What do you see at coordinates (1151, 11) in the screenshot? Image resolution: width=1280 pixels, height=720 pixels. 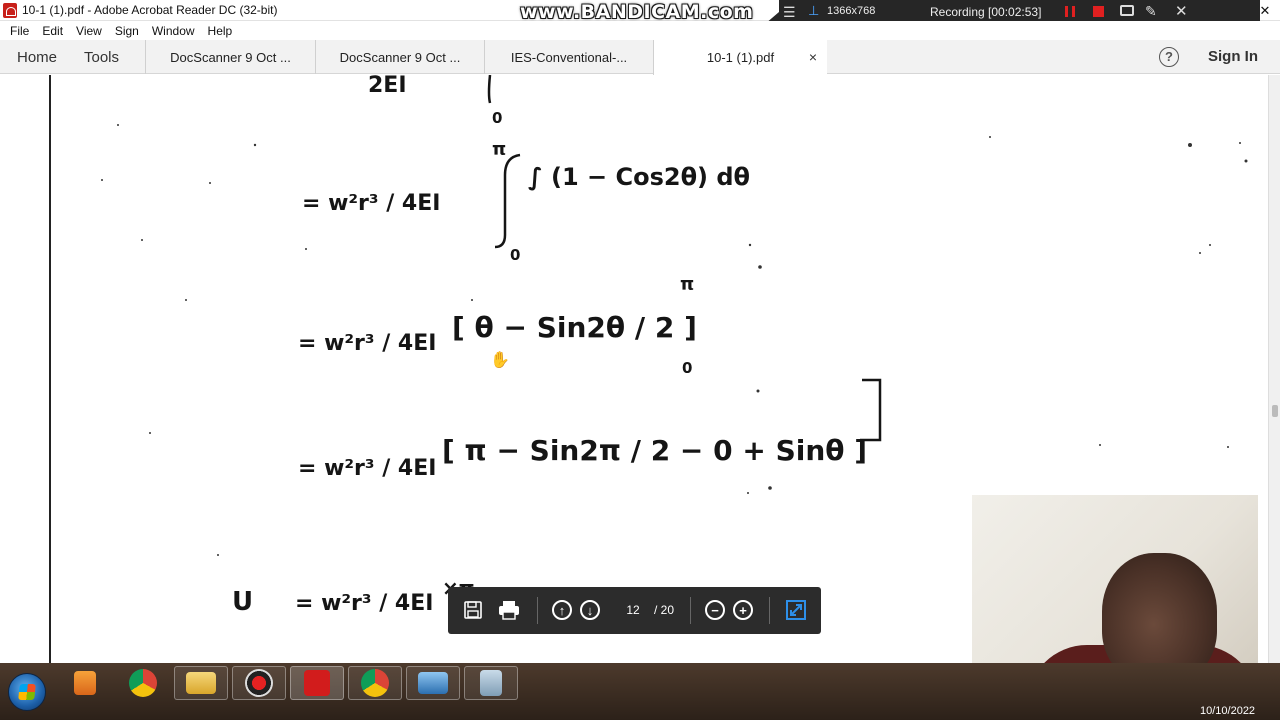 I see `pen-icon: ✎` at bounding box center [1151, 11].